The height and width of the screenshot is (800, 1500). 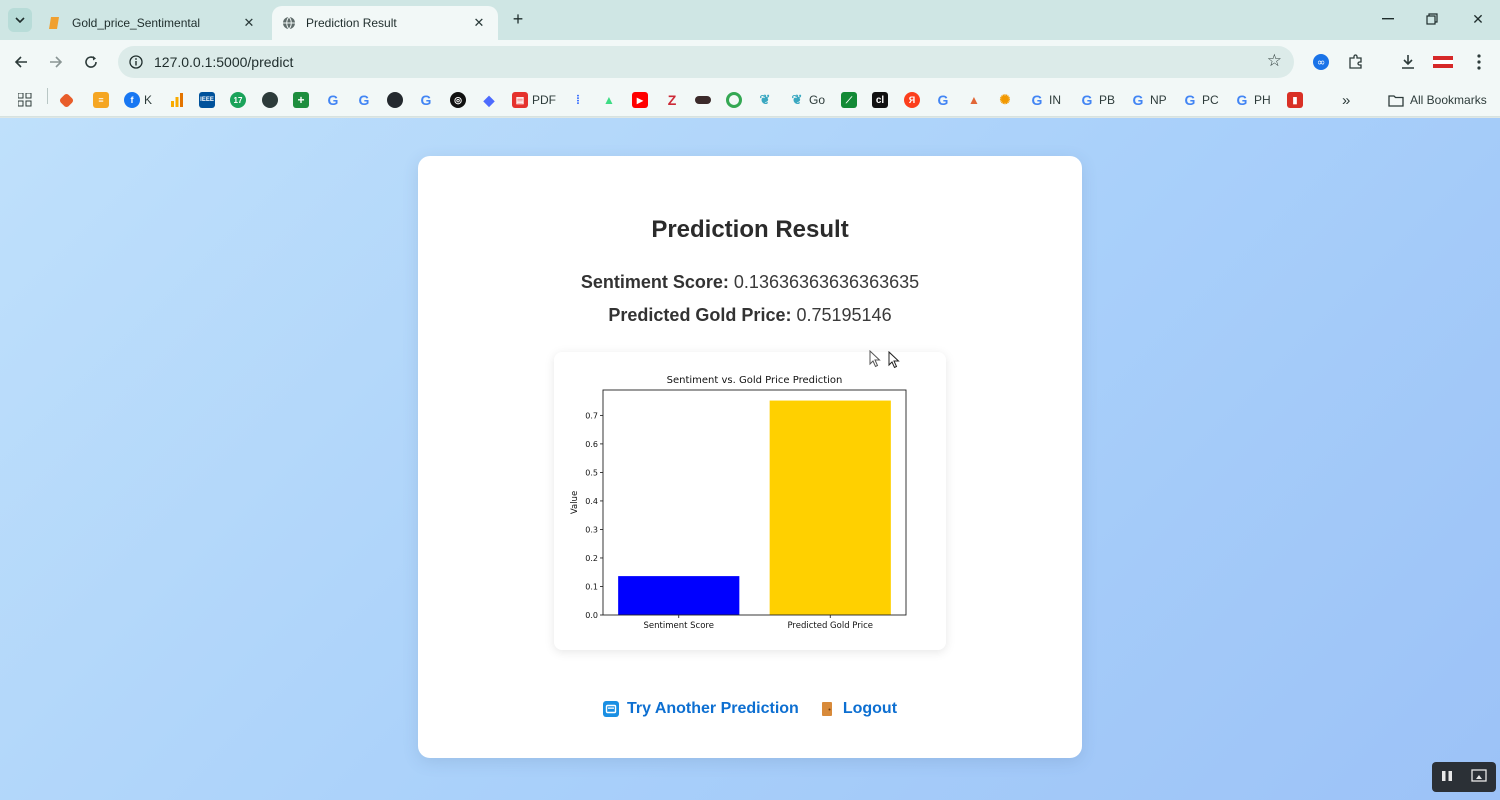 I want to click on android-icon: ▲, so click(x=609, y=100).